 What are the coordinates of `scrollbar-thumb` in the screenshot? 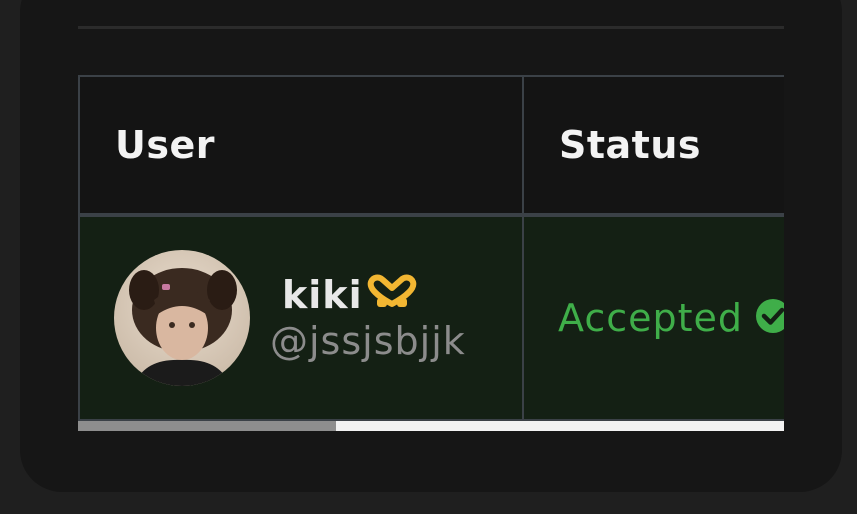 It's located at (207, 426).